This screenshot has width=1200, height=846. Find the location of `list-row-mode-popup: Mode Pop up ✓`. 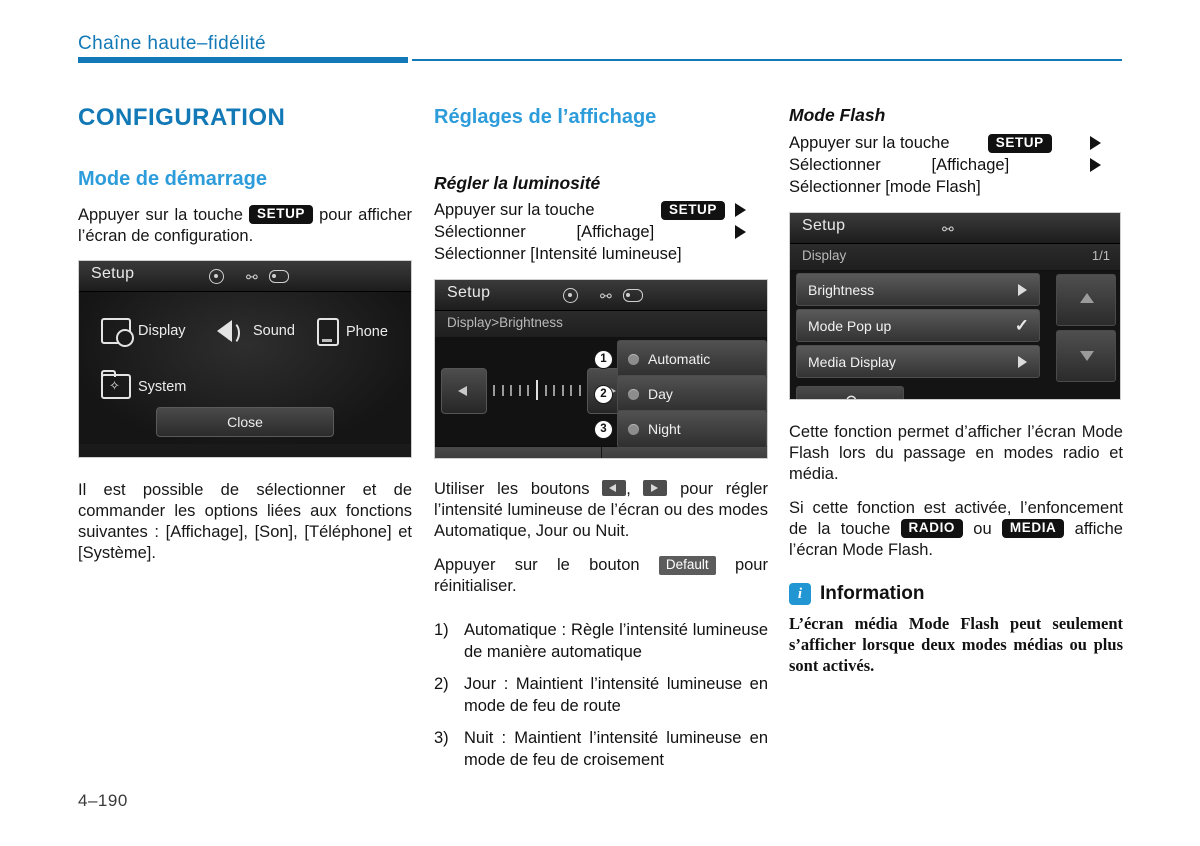

list-row-mode-popup: Mode Pop up ✓ is located at coordinates (918, 325).